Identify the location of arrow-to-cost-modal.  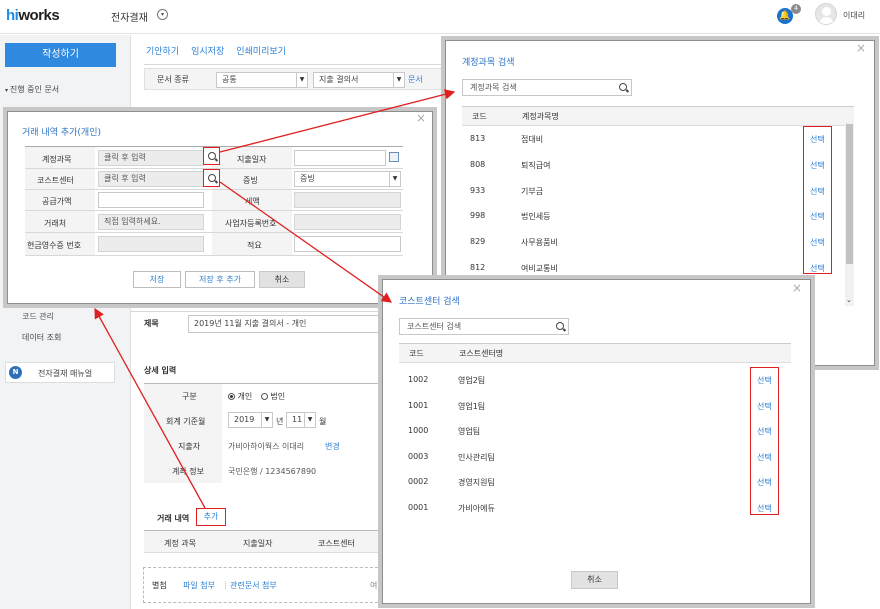
(306, 242).